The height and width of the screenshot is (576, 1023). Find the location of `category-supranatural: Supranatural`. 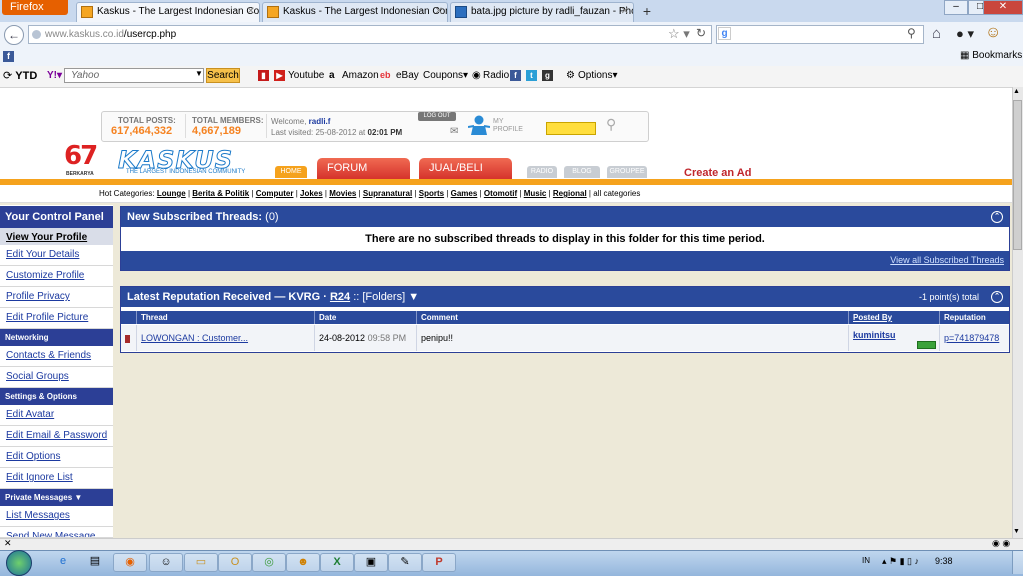

category-supranatural: Supranatural is located at coordinates (387, 193).